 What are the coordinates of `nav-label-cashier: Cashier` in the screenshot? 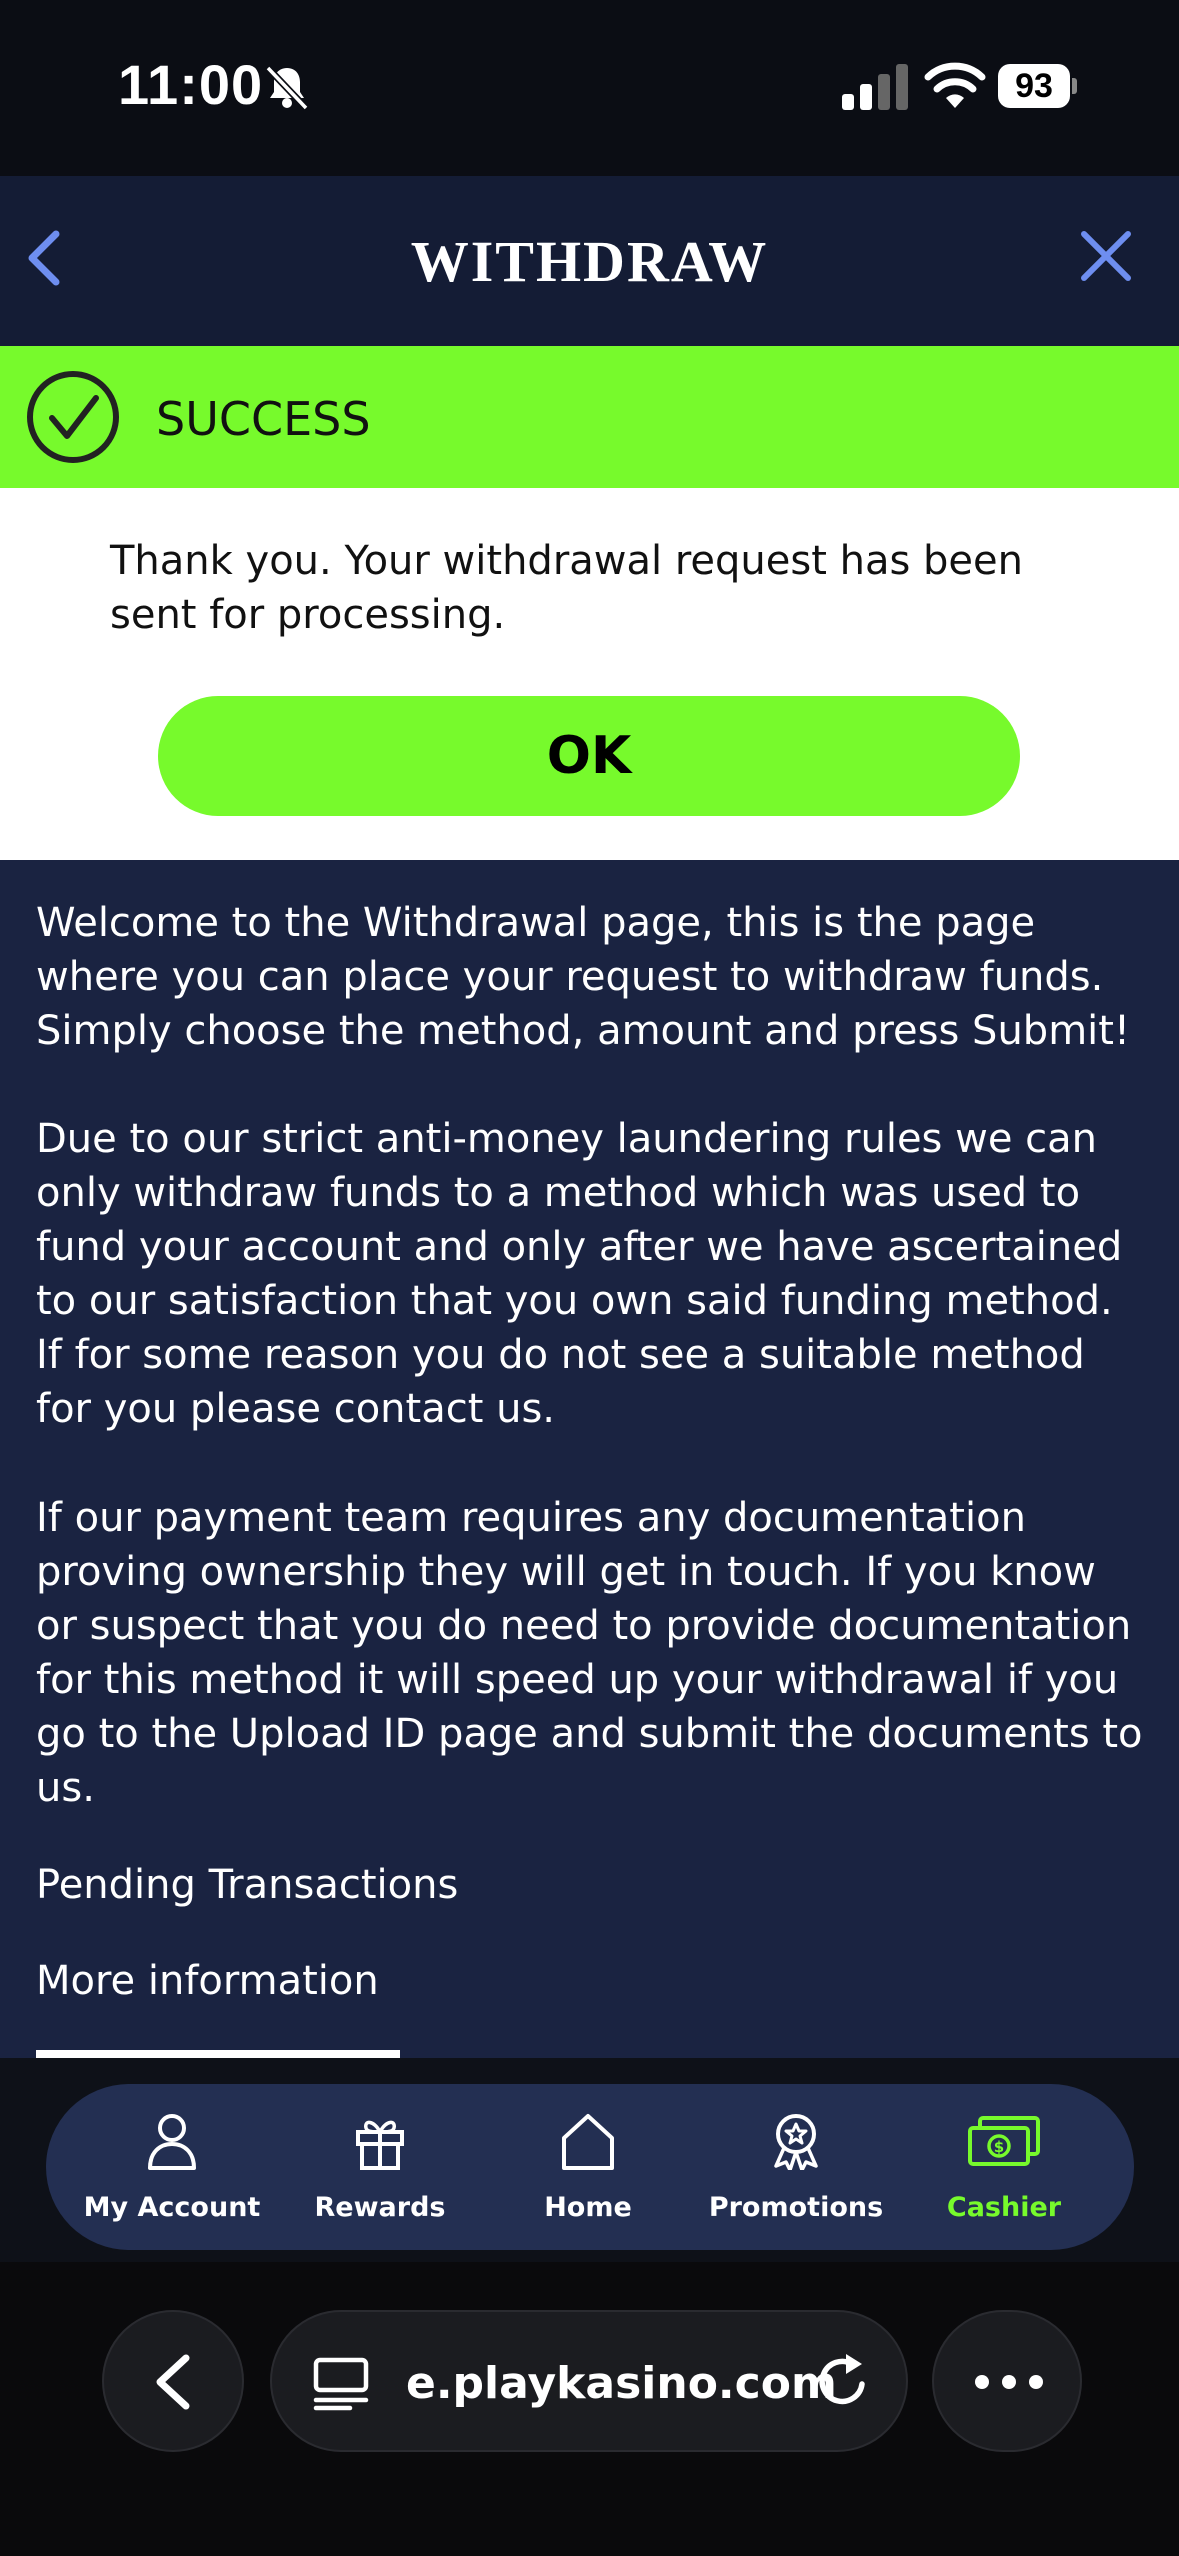 It's located at (1004, 2207).